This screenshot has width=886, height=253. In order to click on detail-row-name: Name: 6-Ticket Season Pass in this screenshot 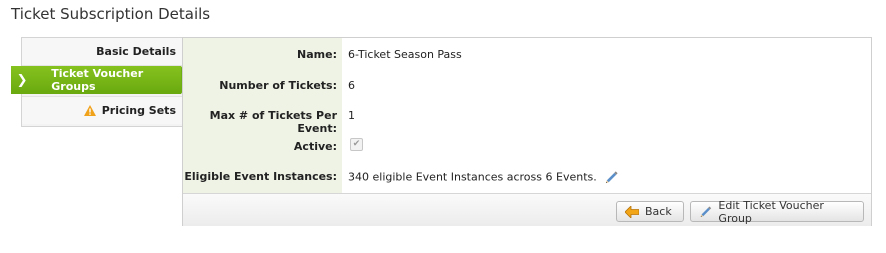, I will do `click(527, 54)`.